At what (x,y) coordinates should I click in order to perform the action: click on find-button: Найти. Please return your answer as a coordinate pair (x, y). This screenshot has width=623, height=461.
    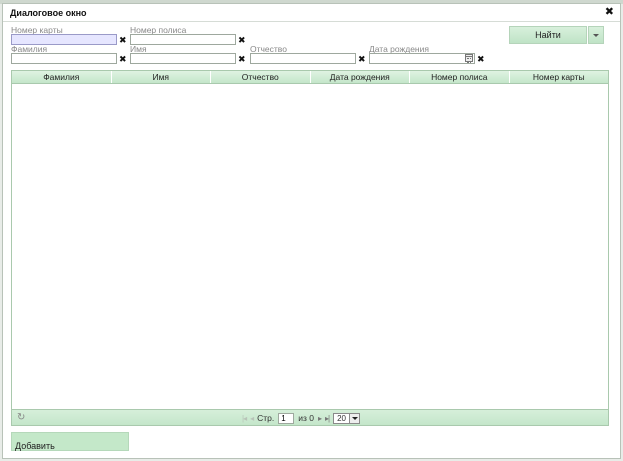
    Looking at the image, I should click on (548, 35).